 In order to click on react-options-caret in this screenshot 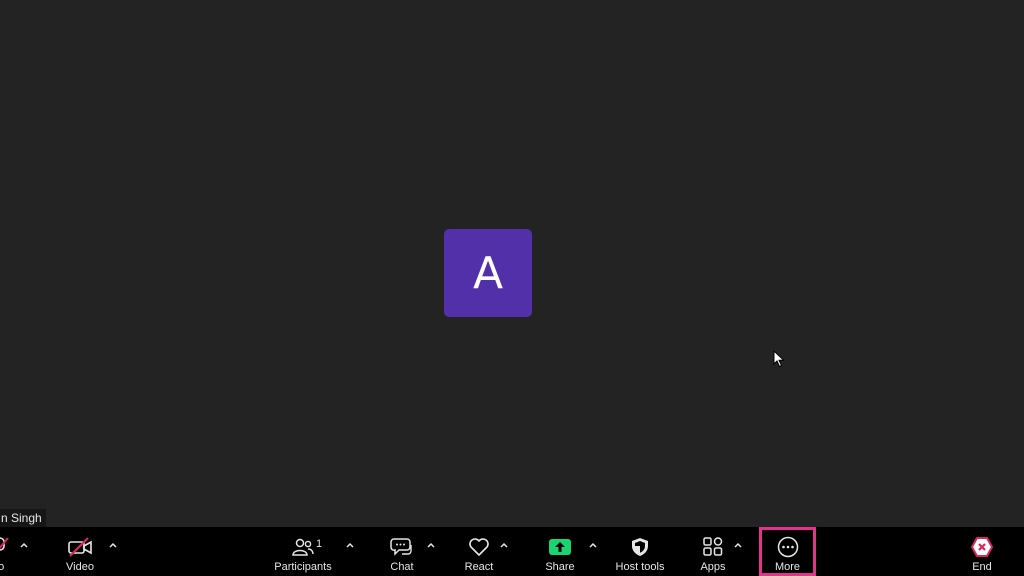, I will do `click(504, 545)`.